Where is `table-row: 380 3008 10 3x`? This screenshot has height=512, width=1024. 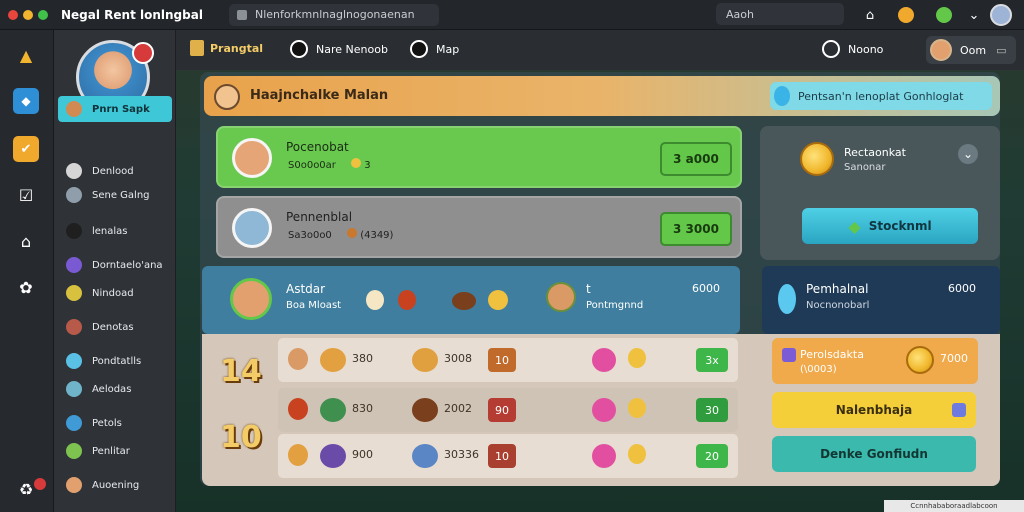
table-row: 380 3008 10 3x is located at coordinates (508, 360).